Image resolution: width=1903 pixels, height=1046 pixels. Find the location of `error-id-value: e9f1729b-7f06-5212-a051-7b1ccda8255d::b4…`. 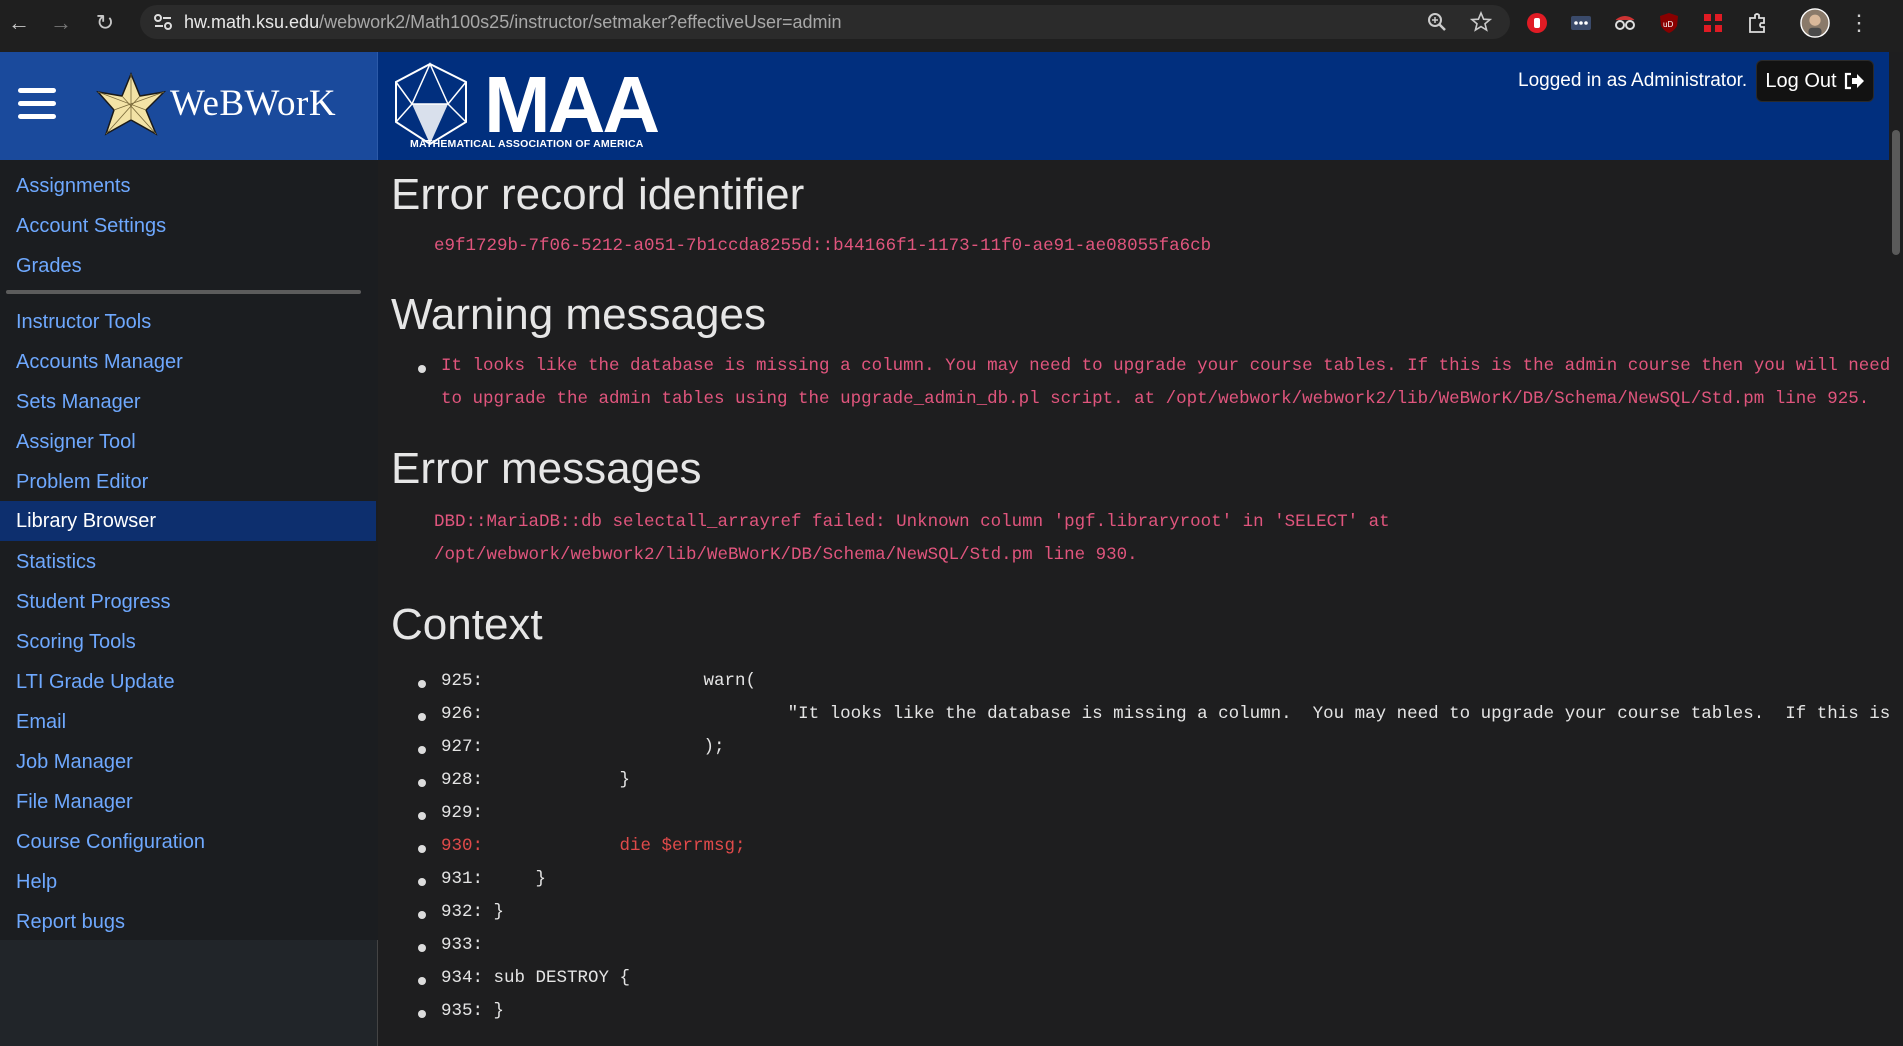

error-id-value: e9f1729b-7f06-5212-a051-7b1ccda8255d::b4… is located at coordinates (823, 246).